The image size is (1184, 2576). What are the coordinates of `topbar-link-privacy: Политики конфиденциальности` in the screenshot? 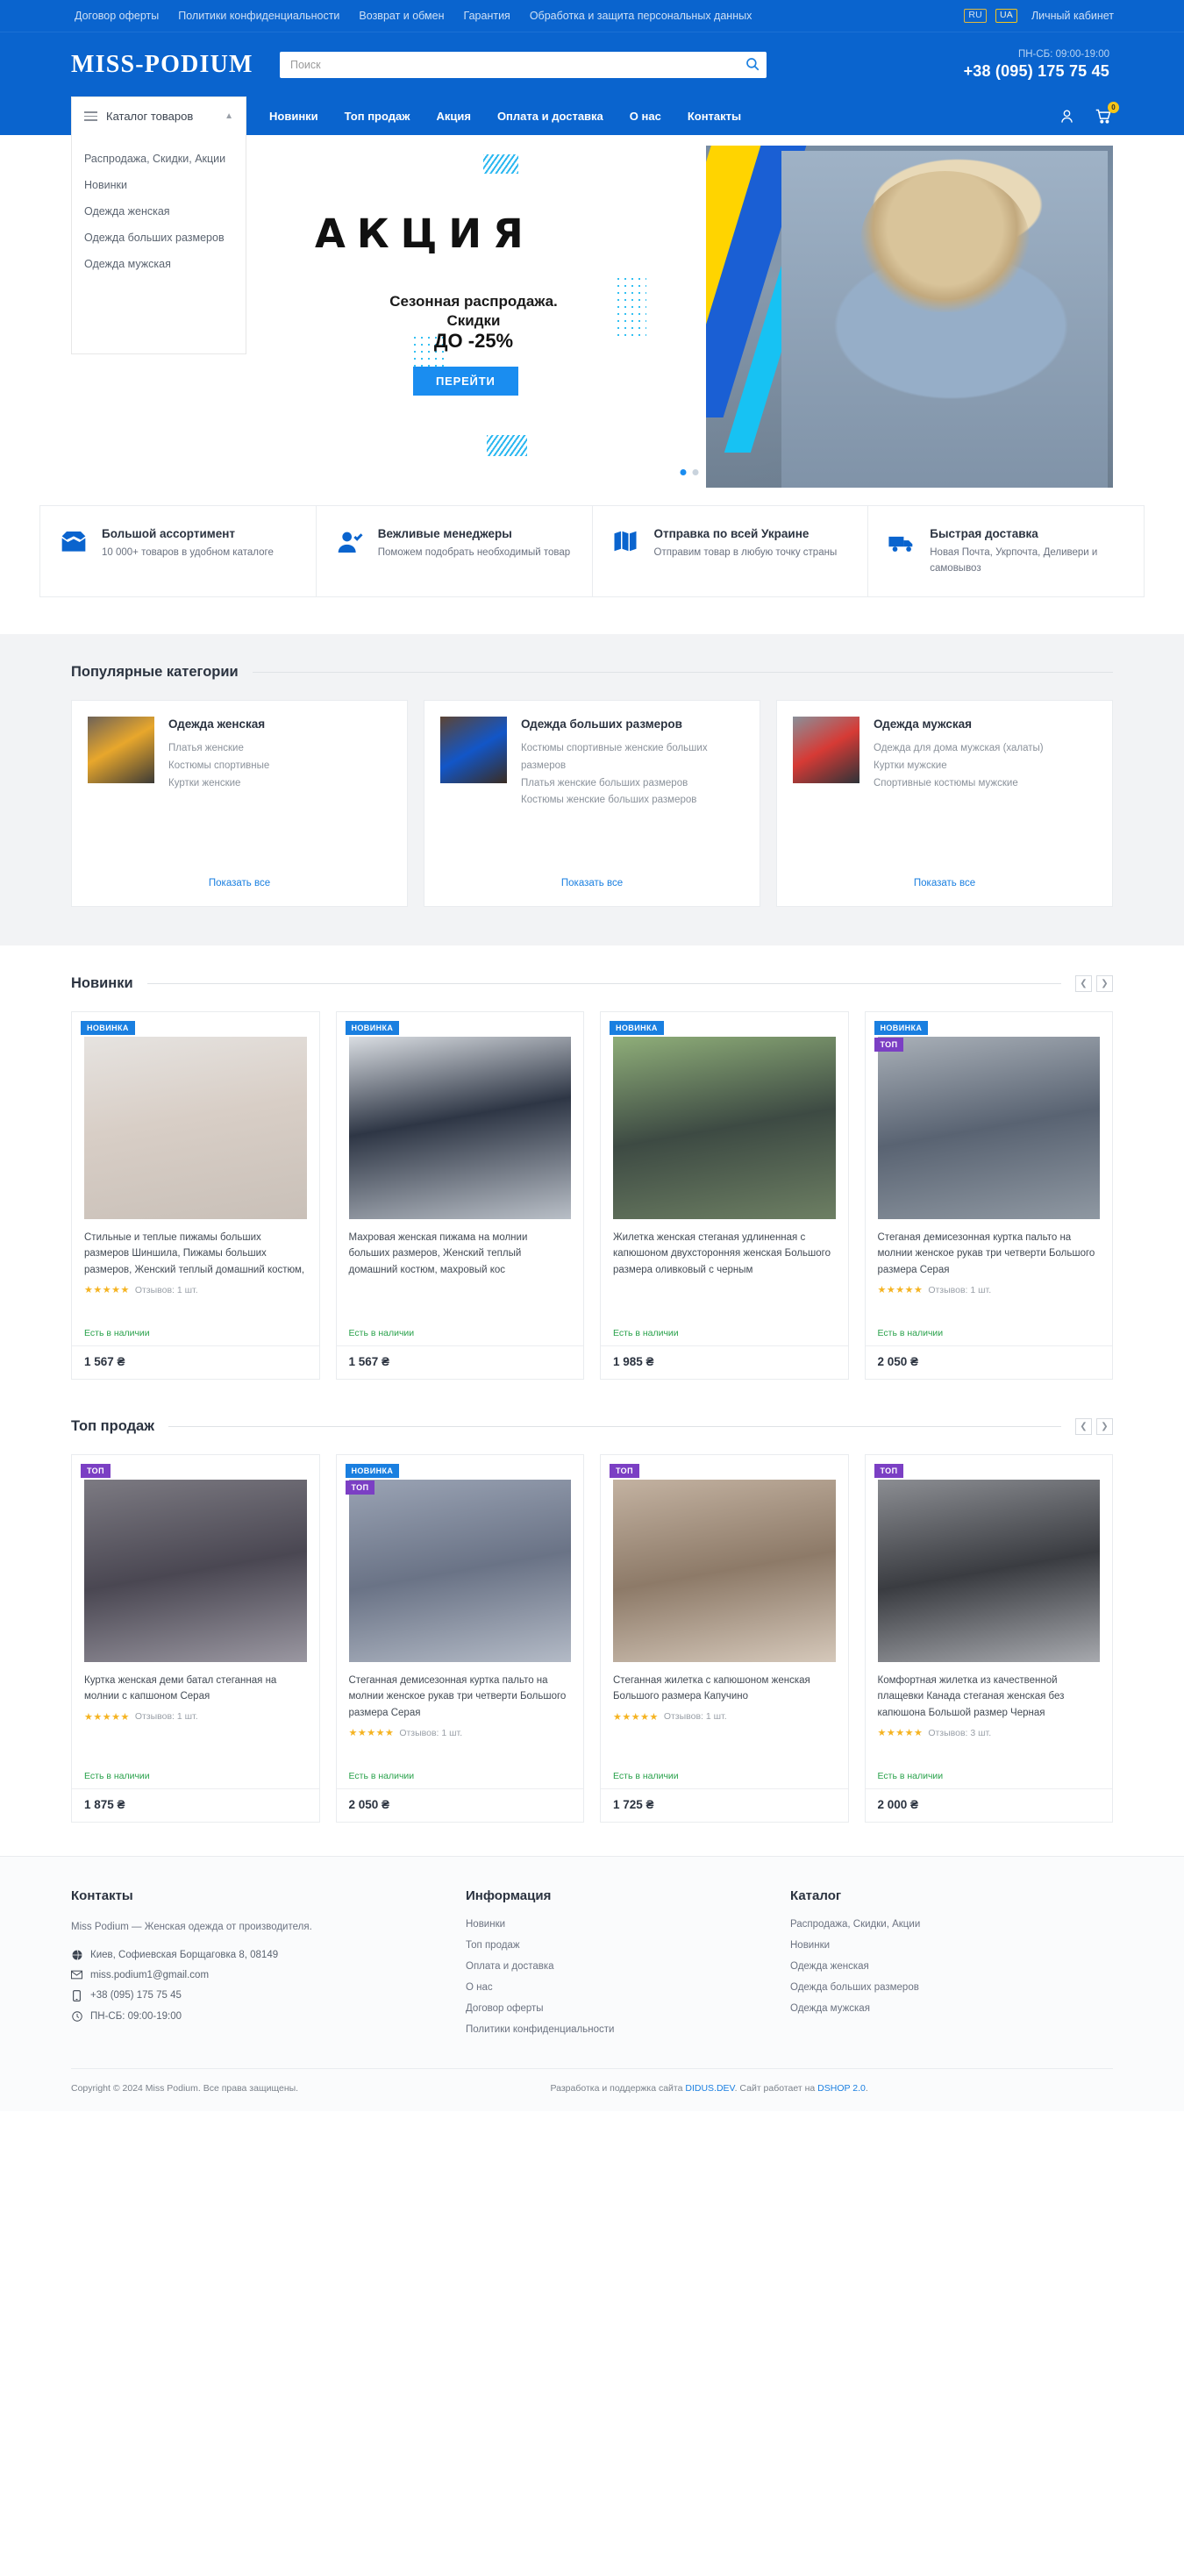 It's located at (258, 16).